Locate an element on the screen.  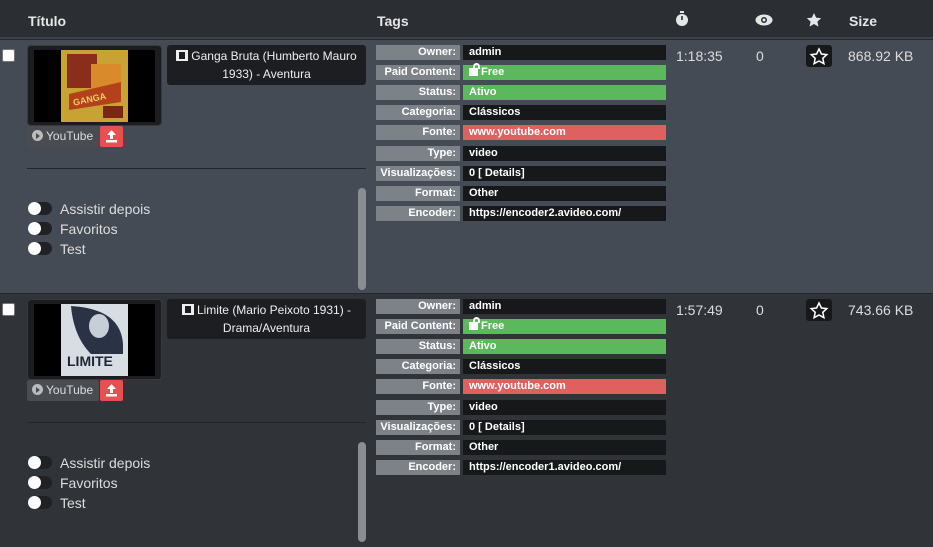
poster-image: LIMITE is located at coordinates (94, 340).